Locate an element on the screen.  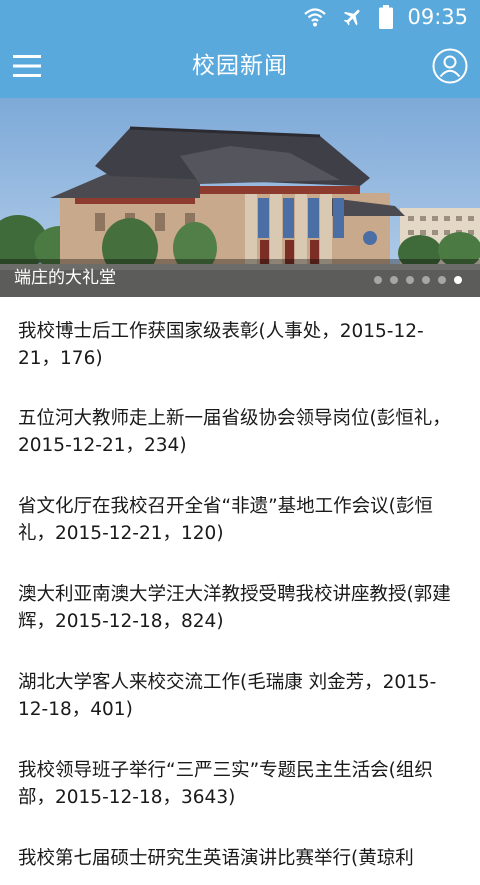
page-title: 校园新闻 is located at coordinates (240, 66).